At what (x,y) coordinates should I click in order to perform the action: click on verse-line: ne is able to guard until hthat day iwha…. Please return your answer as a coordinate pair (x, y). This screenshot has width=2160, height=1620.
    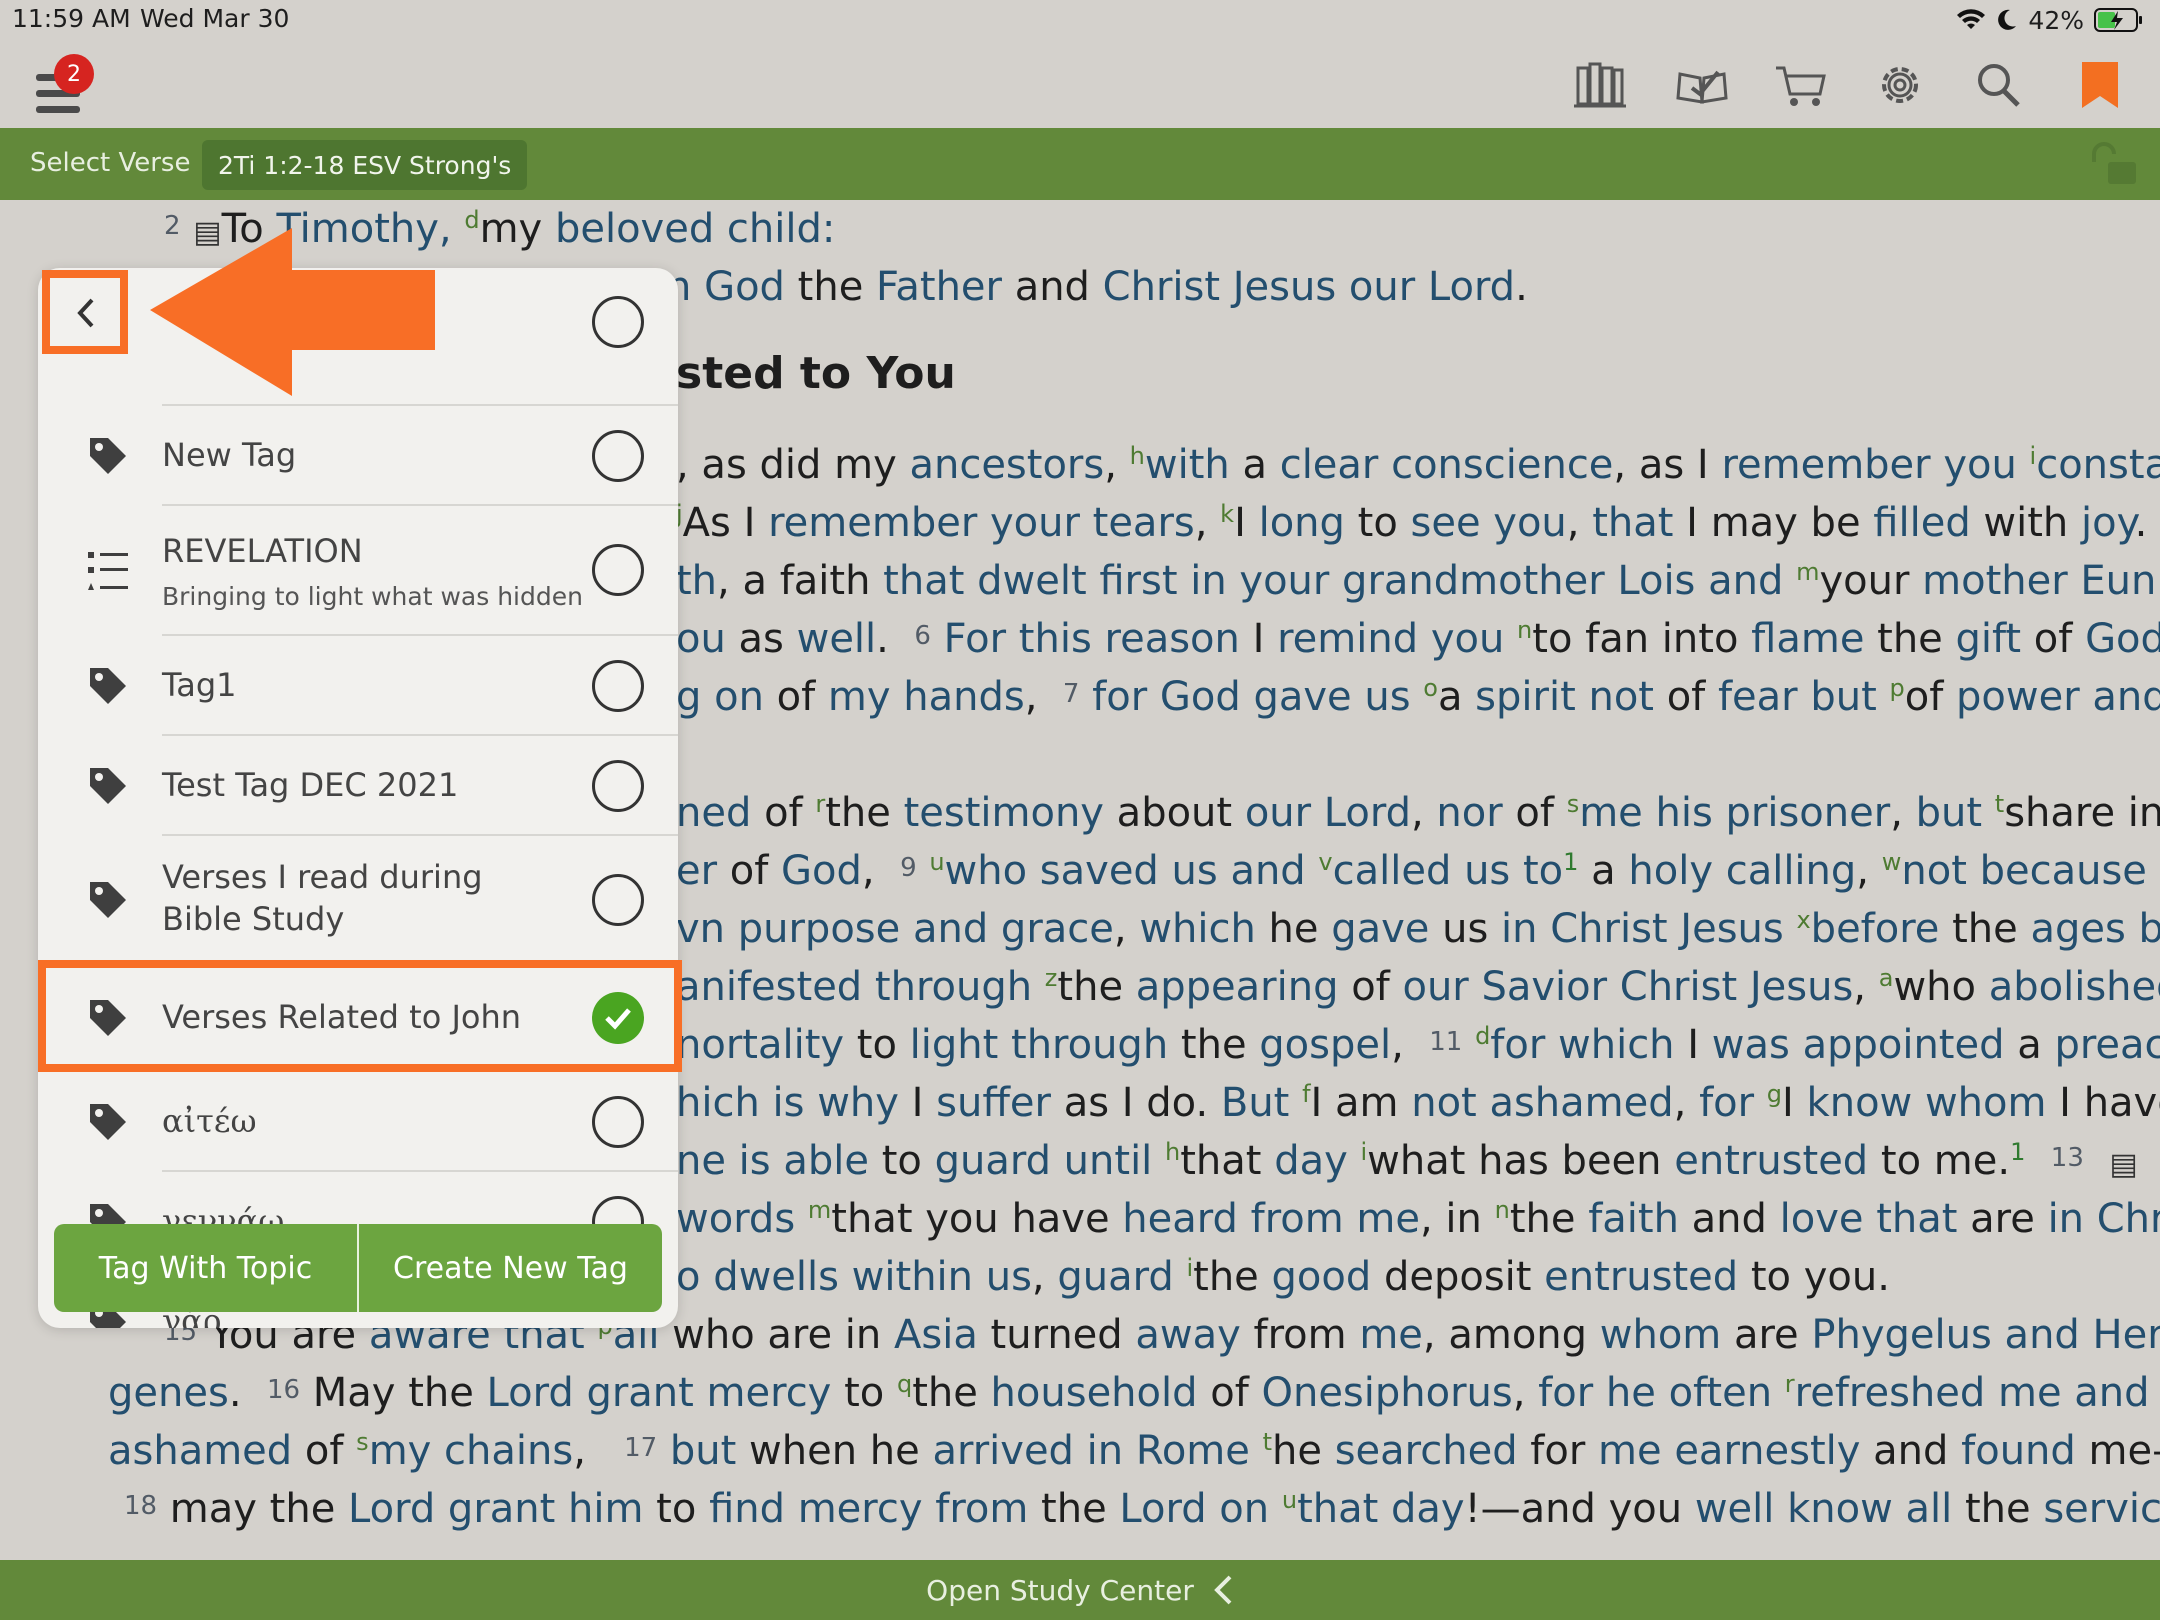
    Looking at the image, I should click on (1407, 1161).